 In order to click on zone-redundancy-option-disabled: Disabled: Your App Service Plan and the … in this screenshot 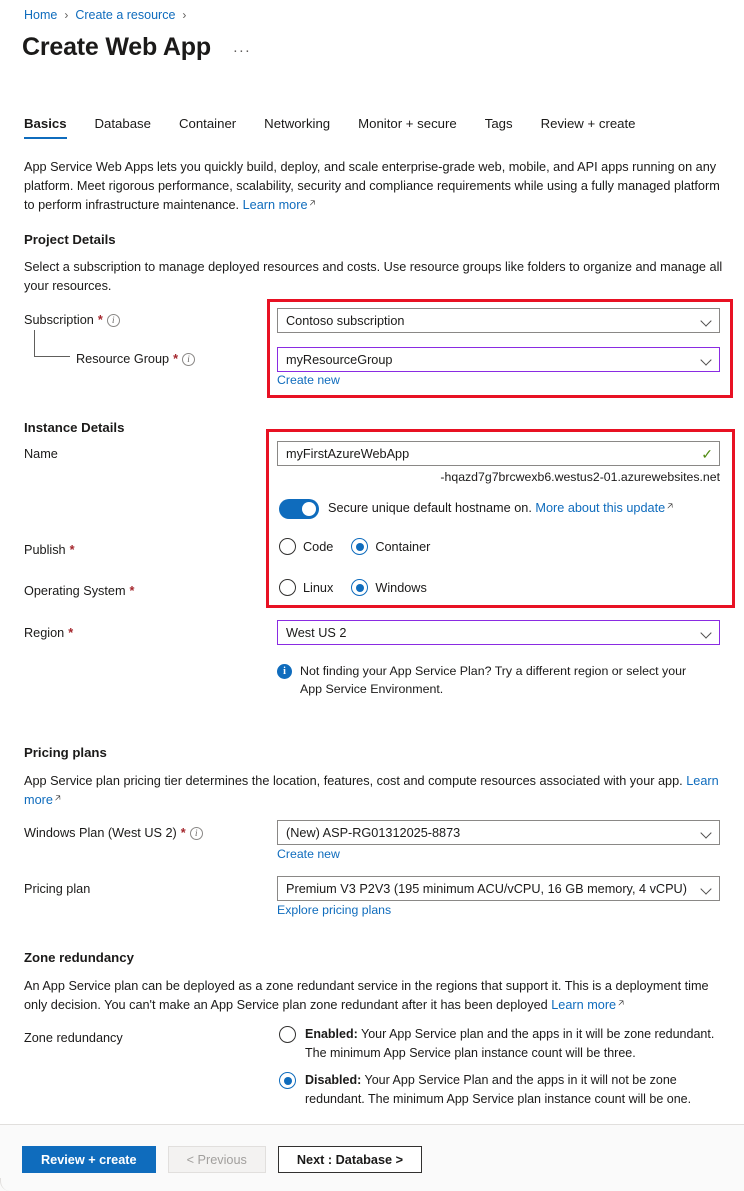, I will do `click(499, 1089)`.